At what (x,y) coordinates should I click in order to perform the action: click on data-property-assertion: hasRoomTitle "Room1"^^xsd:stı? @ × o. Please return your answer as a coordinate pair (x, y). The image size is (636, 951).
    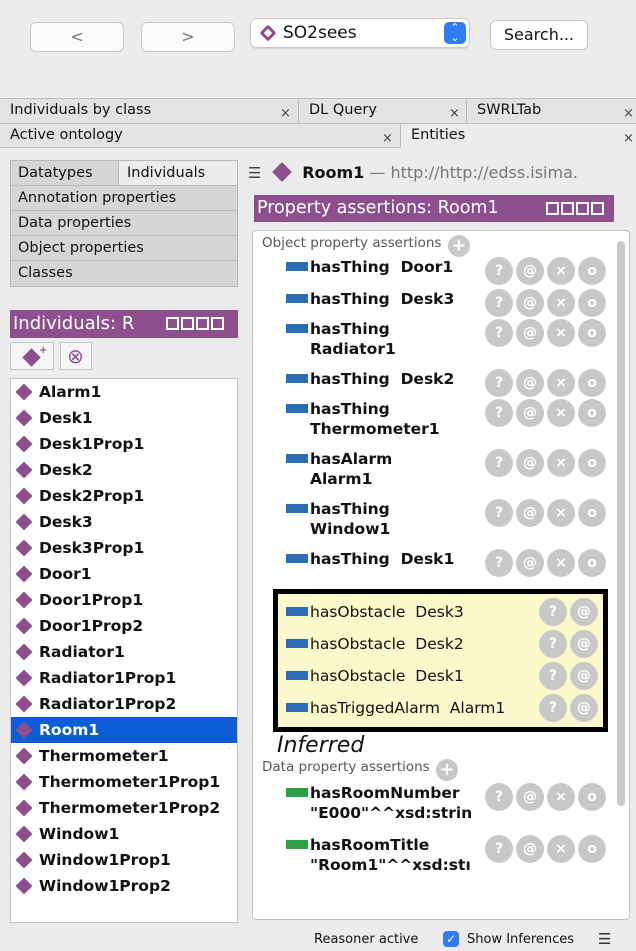
    Looking at the image, I should click on (446, 857).